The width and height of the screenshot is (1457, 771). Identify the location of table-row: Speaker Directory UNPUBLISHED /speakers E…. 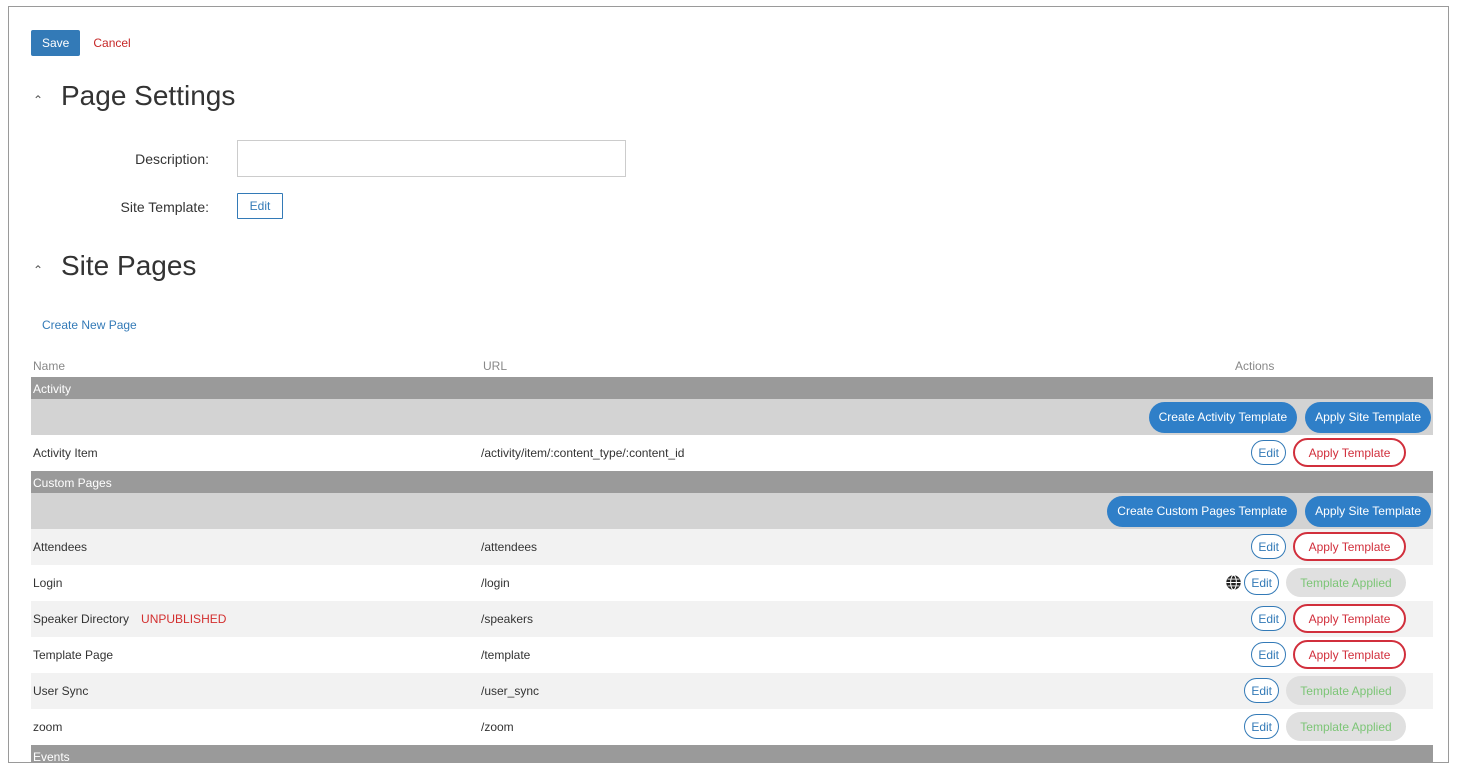
(732, 619).